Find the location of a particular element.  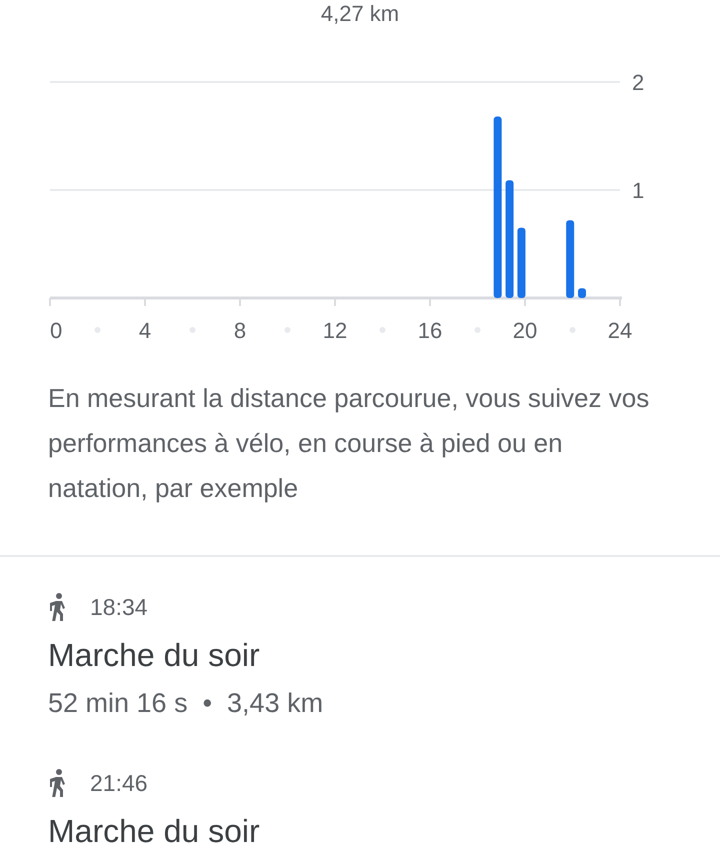

x-tick-label: 24 is located at coordinates (620, 330).